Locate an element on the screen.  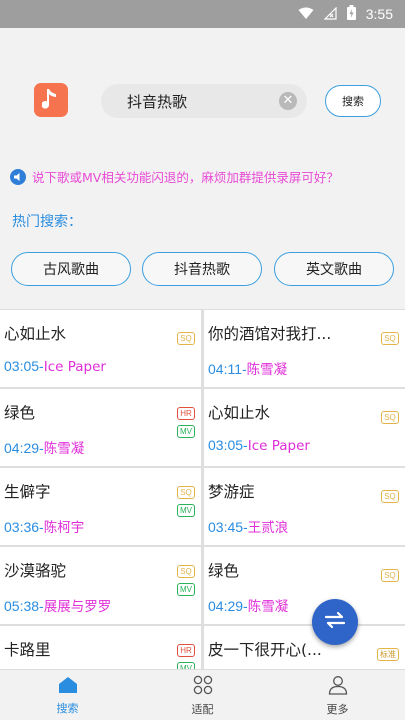
hot-search-title: 热门搜索： is located at coordinates (47, 222).